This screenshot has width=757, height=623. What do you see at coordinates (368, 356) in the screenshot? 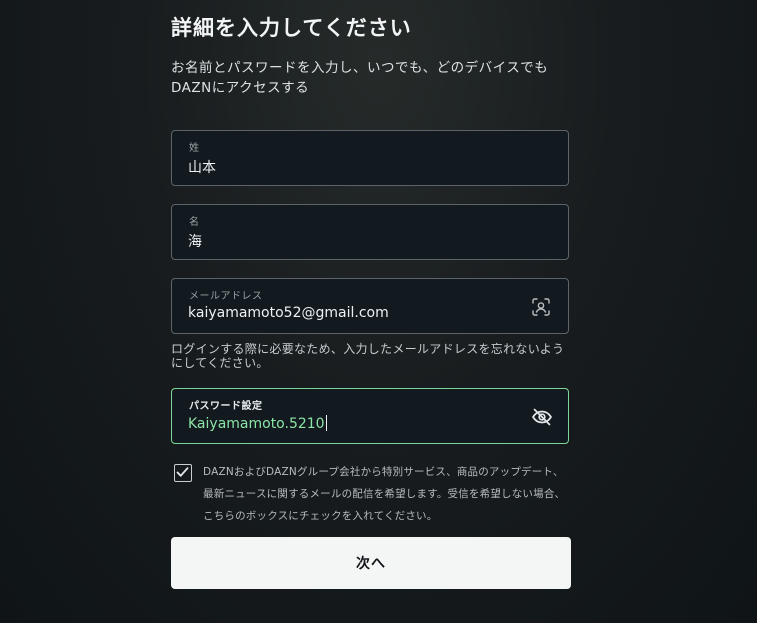
I see `email-hint: ログインする際に必要なため、入力したメールアドレスを忘れないようにしてください。` at bounding box center [368, 356].